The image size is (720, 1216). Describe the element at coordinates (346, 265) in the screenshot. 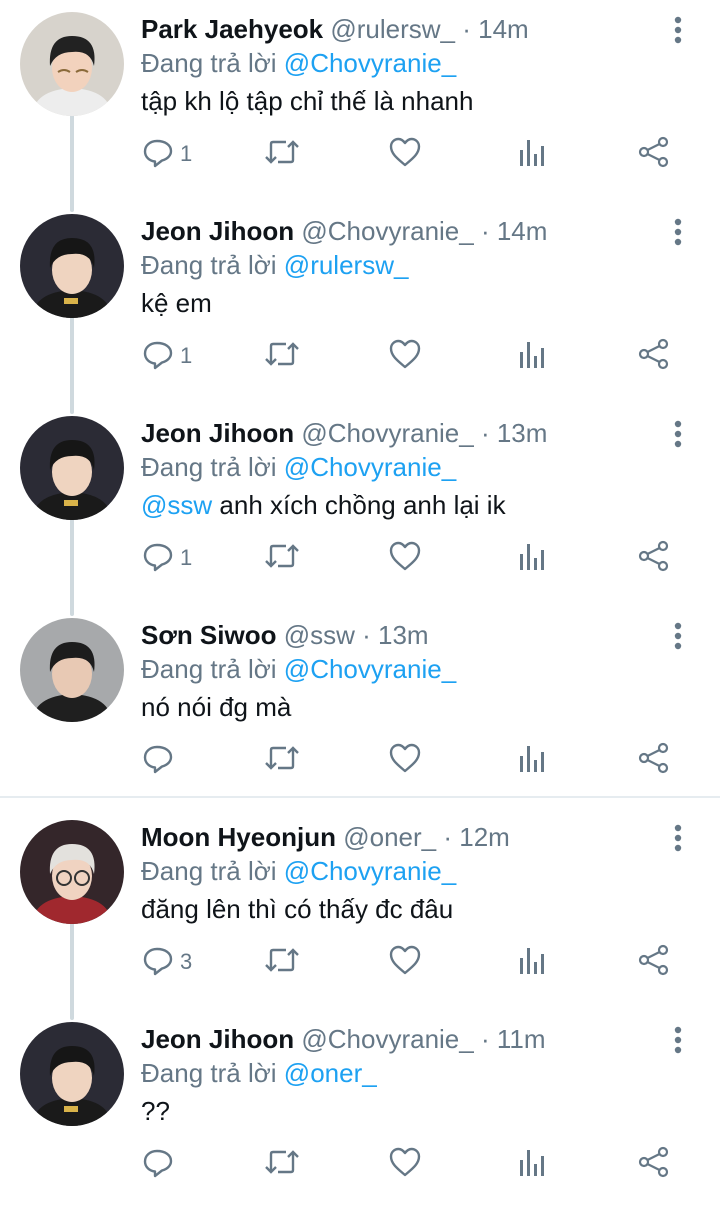

I see `replying-to-mention: @rulersw_` at that location.